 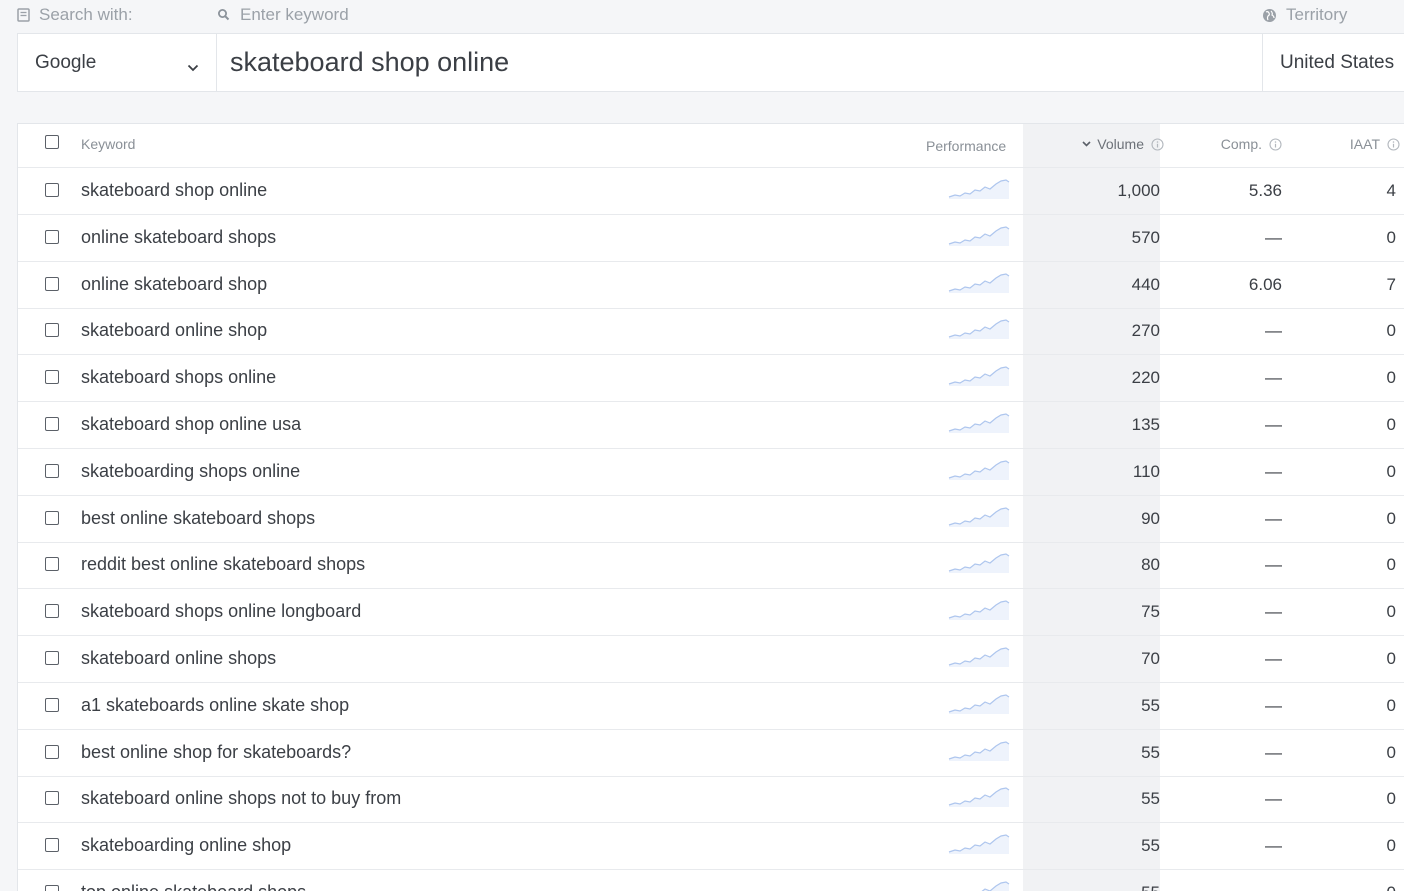 I want to click on search-icon, so click(x=224, y=15).